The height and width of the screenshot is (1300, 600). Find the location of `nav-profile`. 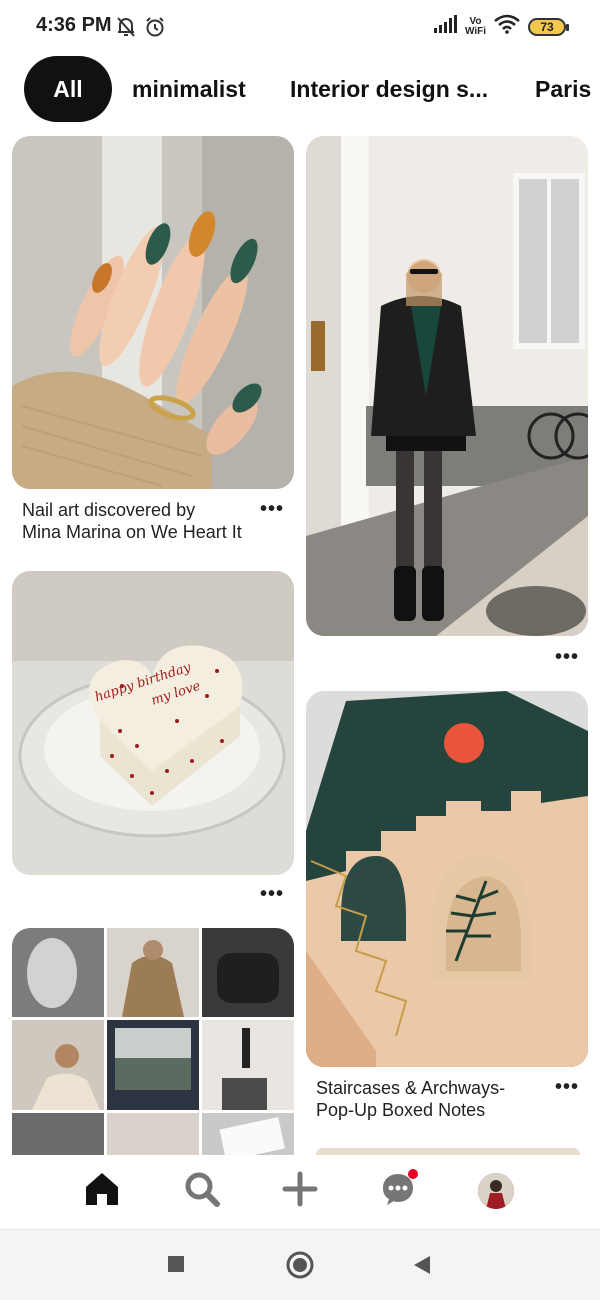

nav-profile is located at coordinates (496, 1191).